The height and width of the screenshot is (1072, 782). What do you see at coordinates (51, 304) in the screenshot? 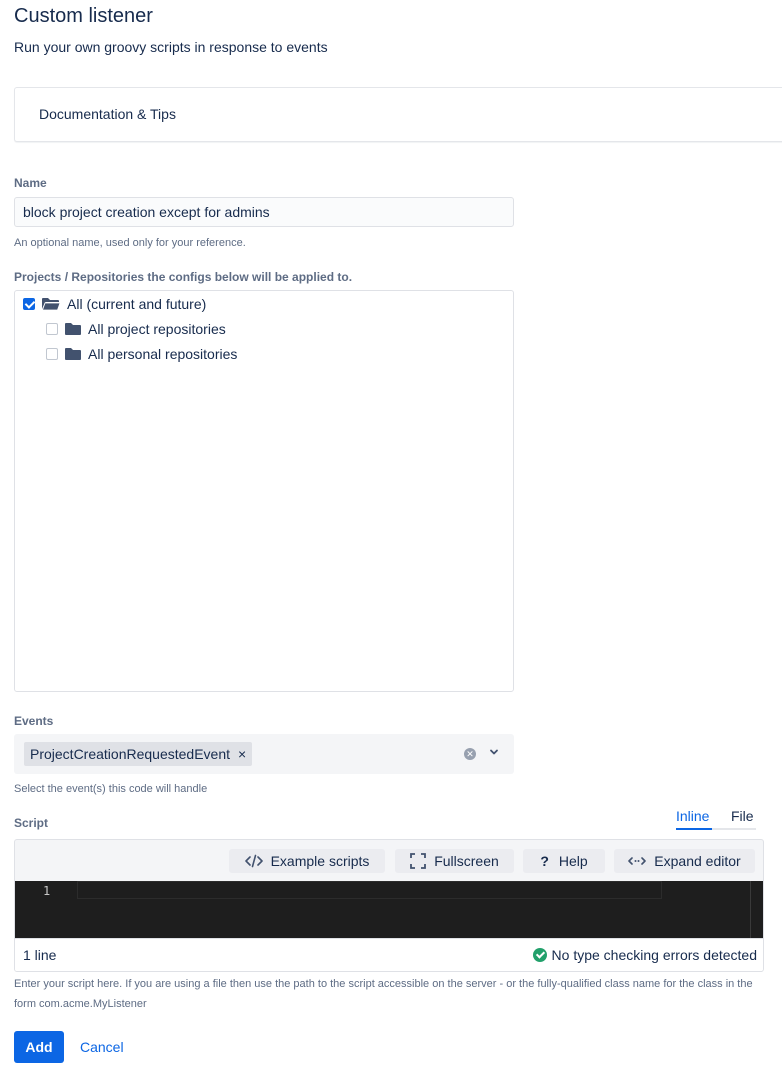
I see `folder-open-icon` at bounding box center [51, 304].